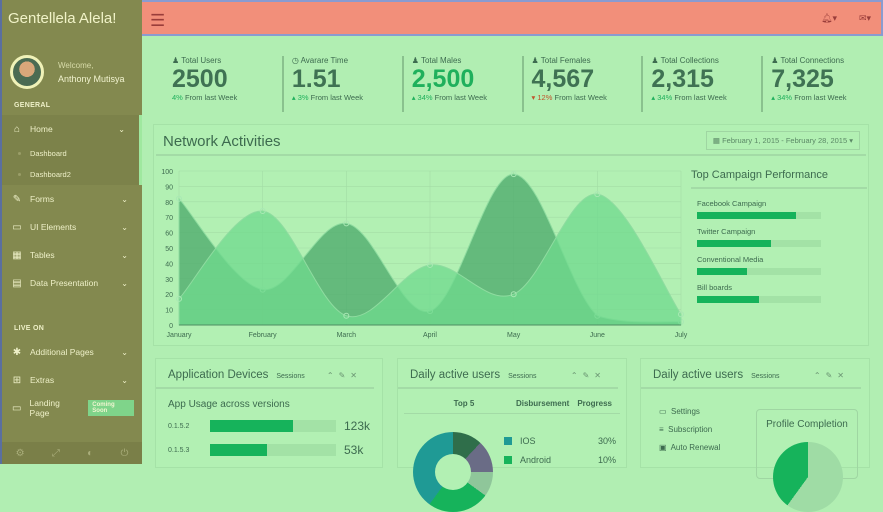 The height and width of the screenshot is (512, 883). Describe the element at coordinates (354, 450) in the screenshot. I see `usage-count: 53k` at that location.